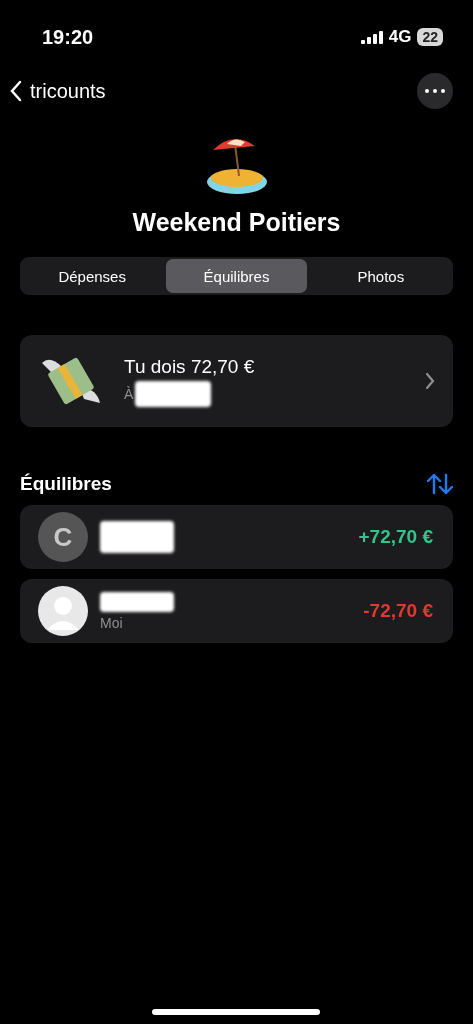 The height and width of the screenshot is (1024, 473). Describe the element at coordinates (236, 222) in the screenshot. I see `group-title: Weekend Poitiers` at that location.